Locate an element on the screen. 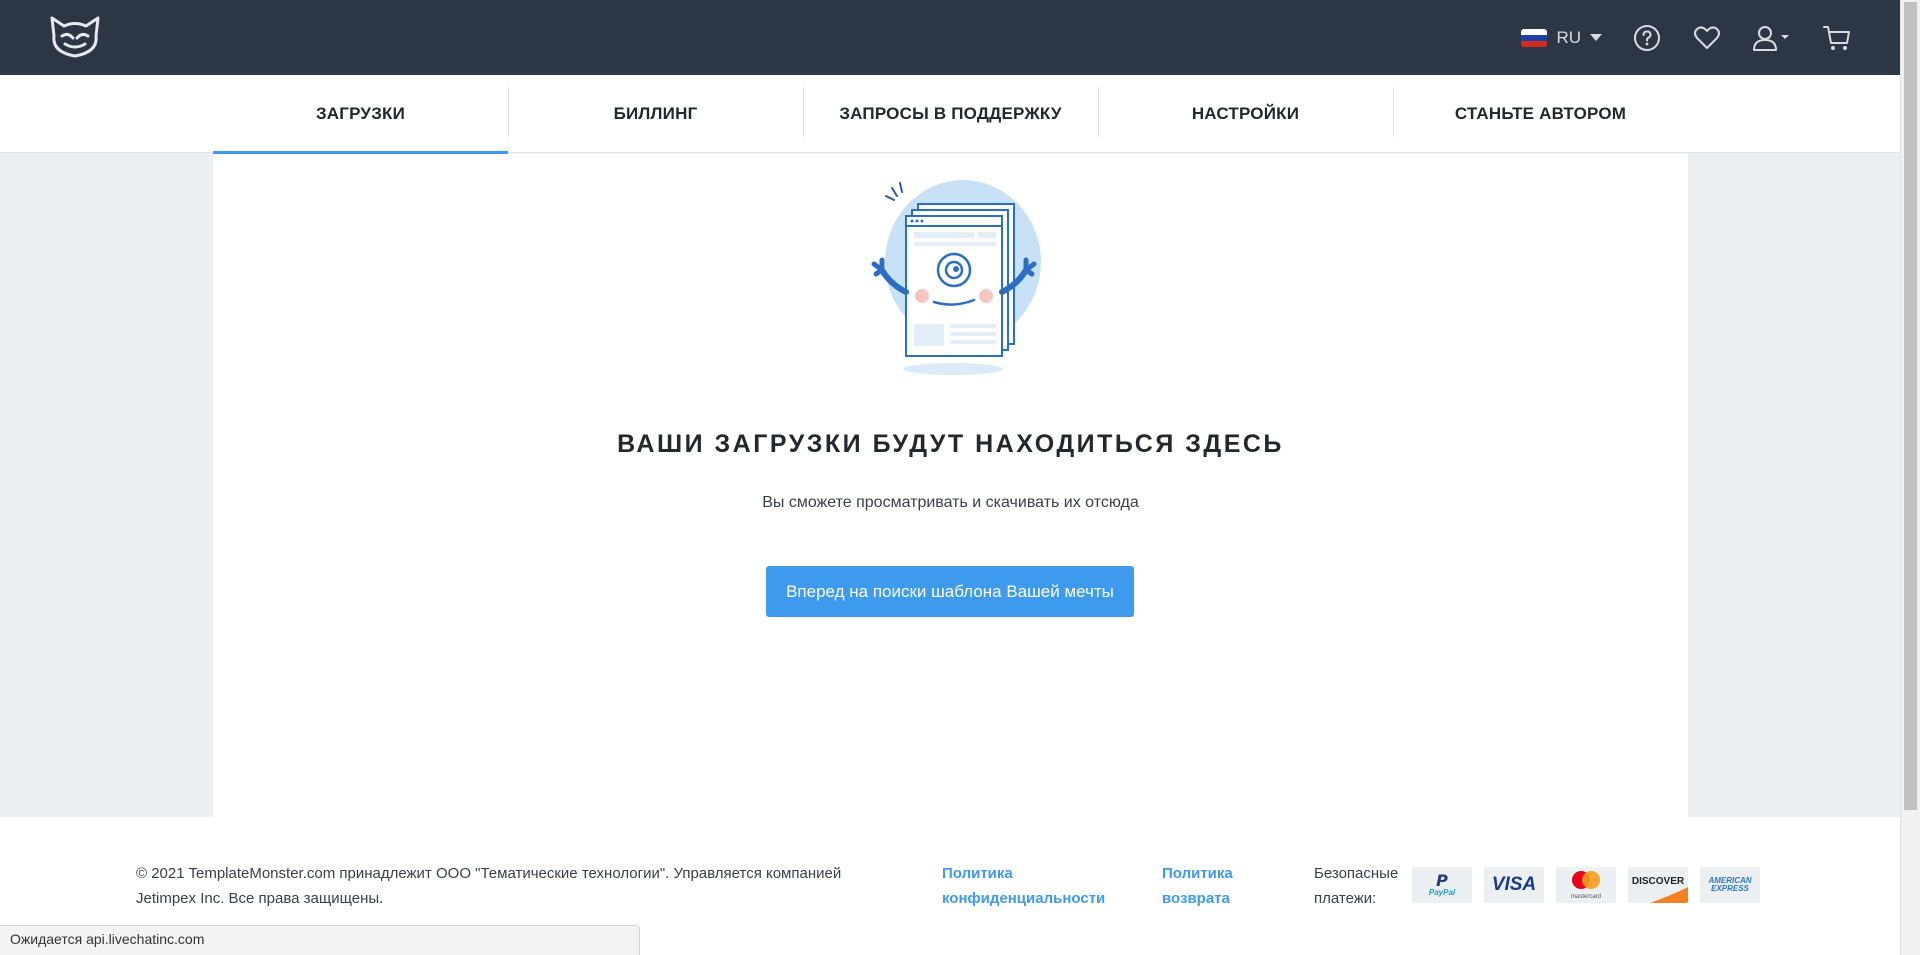 Image resolution: width=1920 pixels, height=955 pixels. visa-label: VISA is located at coordinates (1514, 884).